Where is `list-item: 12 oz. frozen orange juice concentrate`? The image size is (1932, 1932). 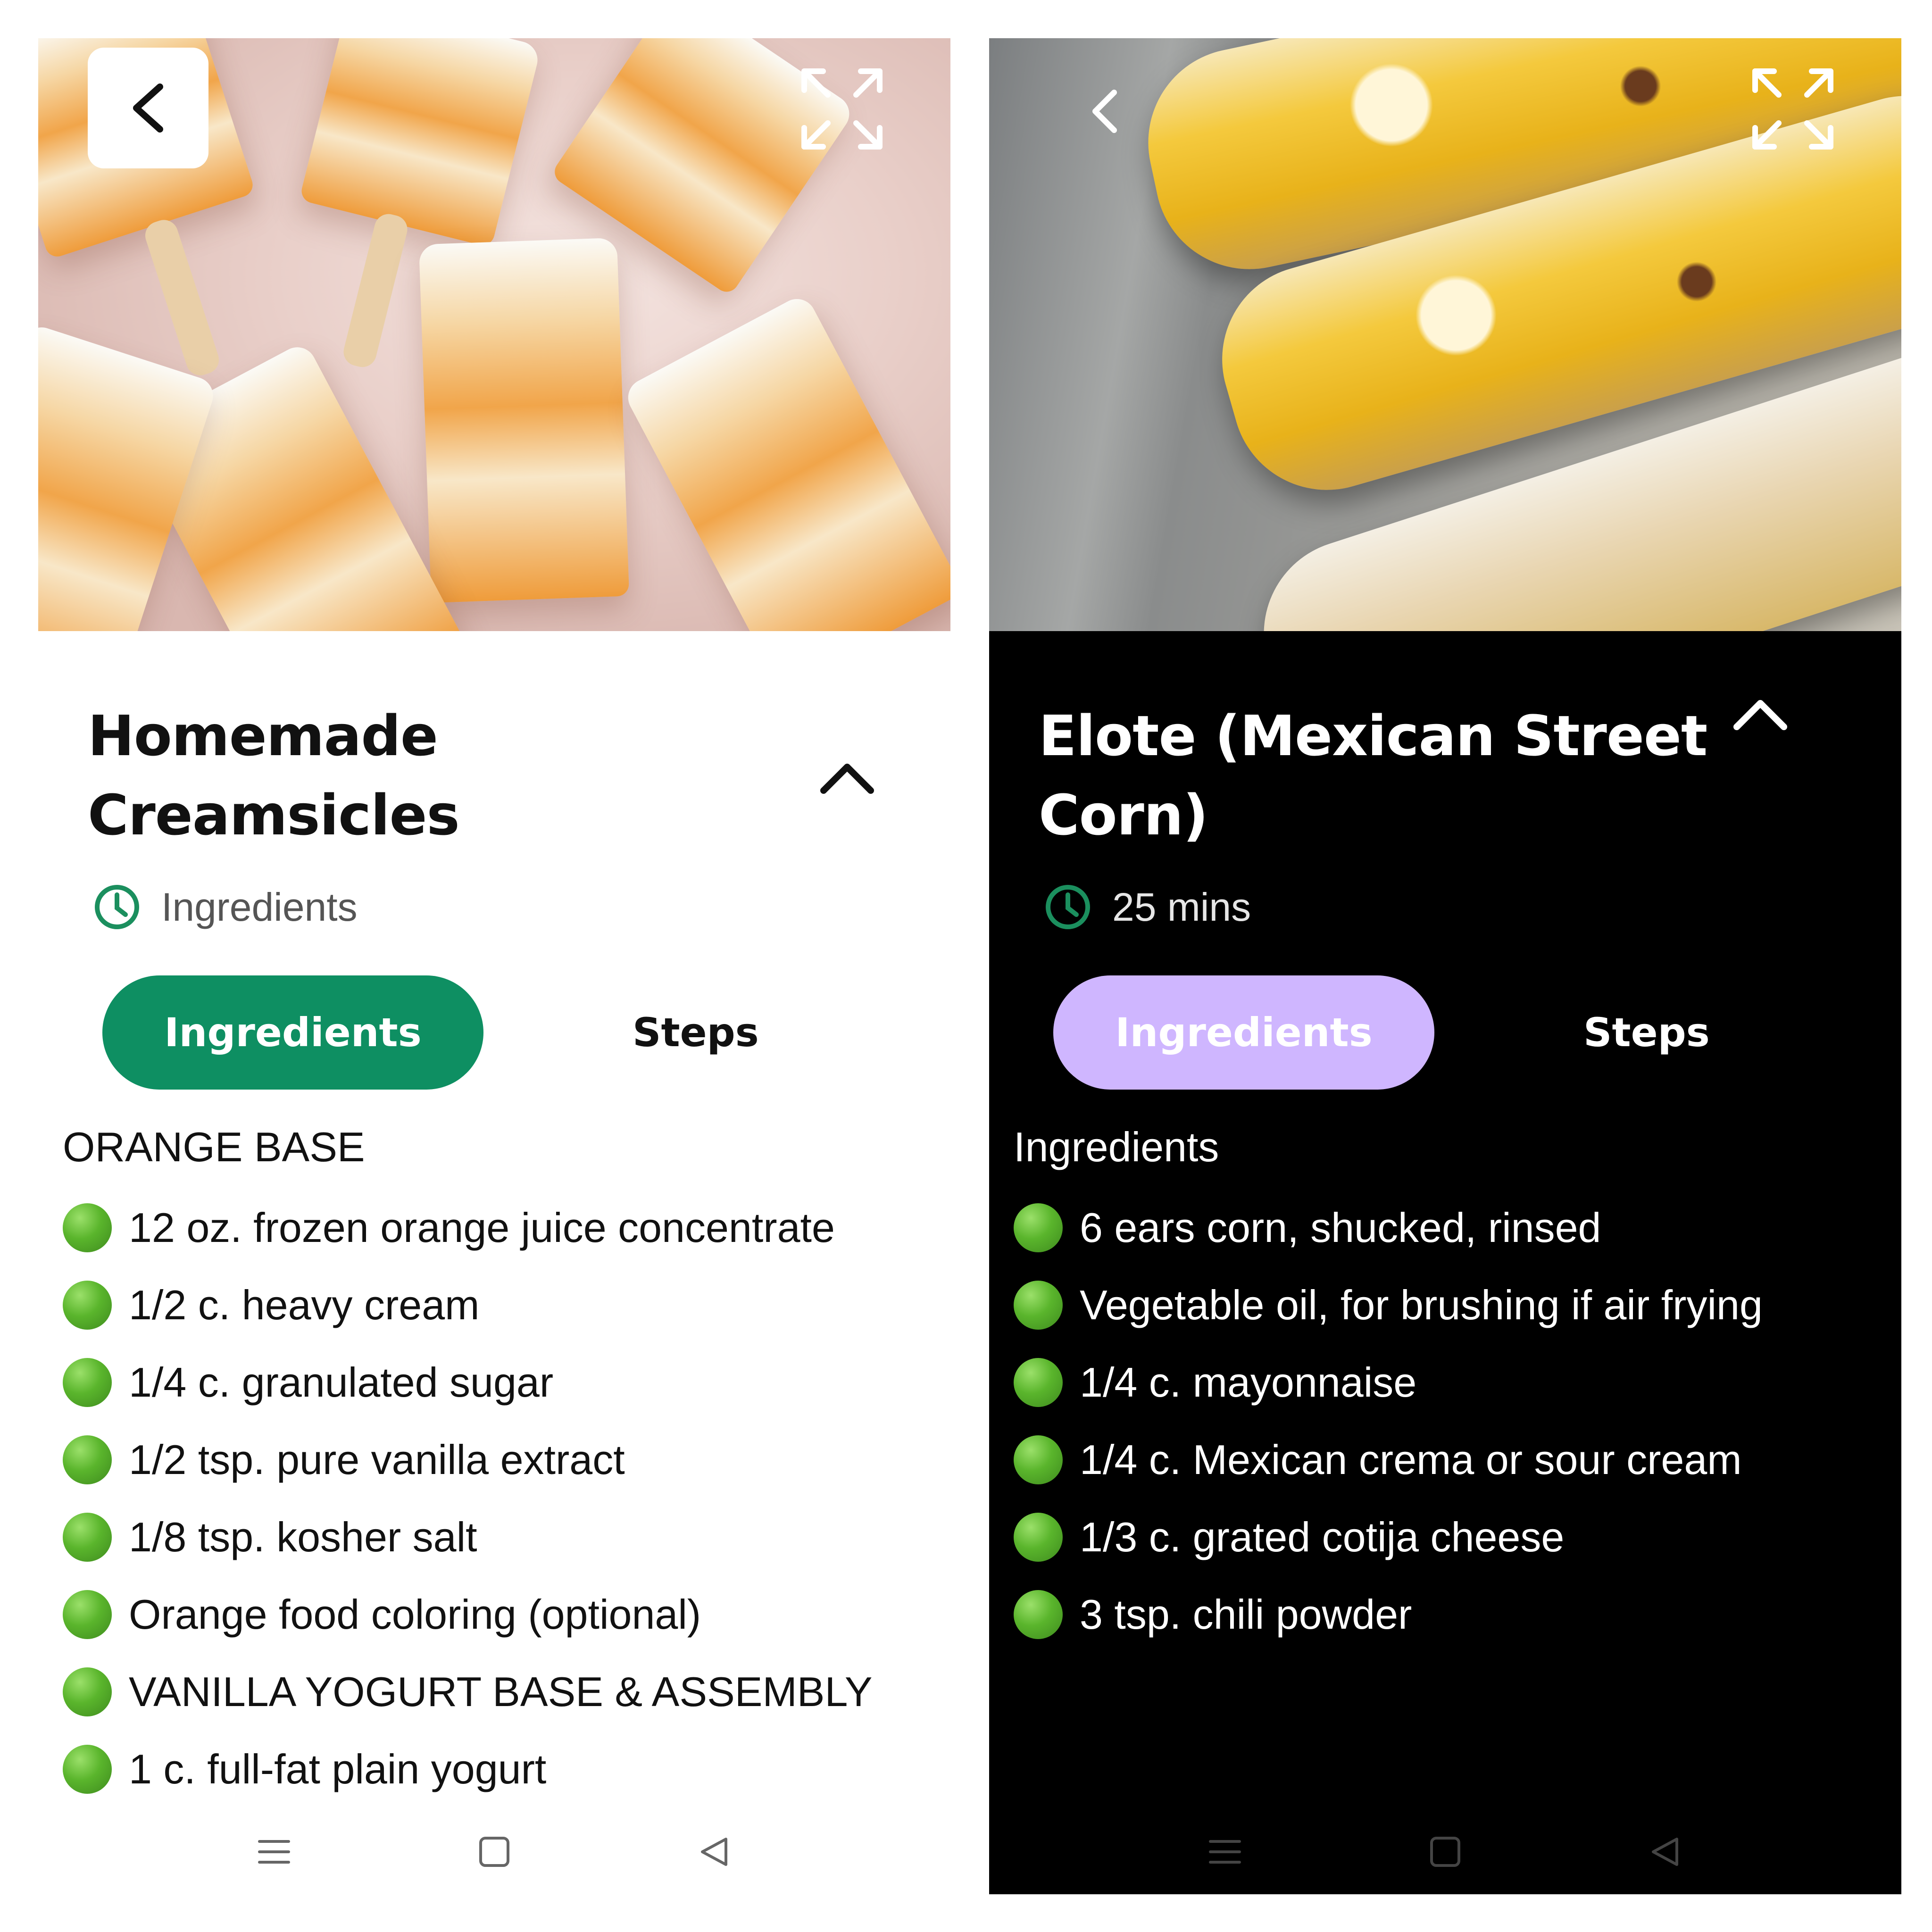 list-item: 12 oz. frozen orange juice concentrate is located at coordinates (468, 1228).